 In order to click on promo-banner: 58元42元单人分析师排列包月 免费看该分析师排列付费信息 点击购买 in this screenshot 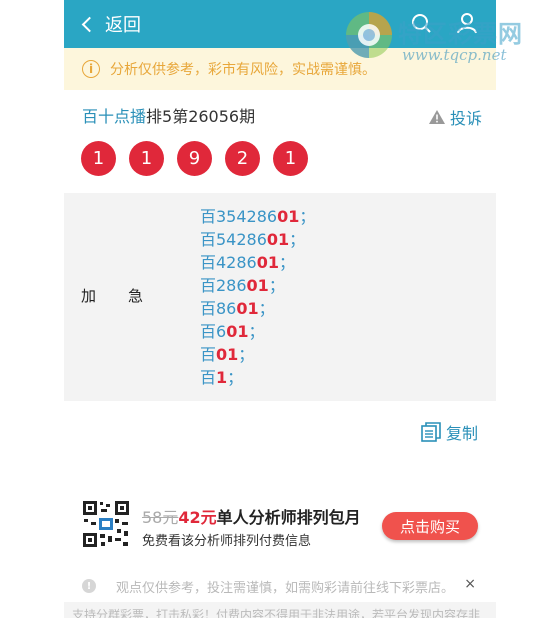, I will do `click(280, 523)`.